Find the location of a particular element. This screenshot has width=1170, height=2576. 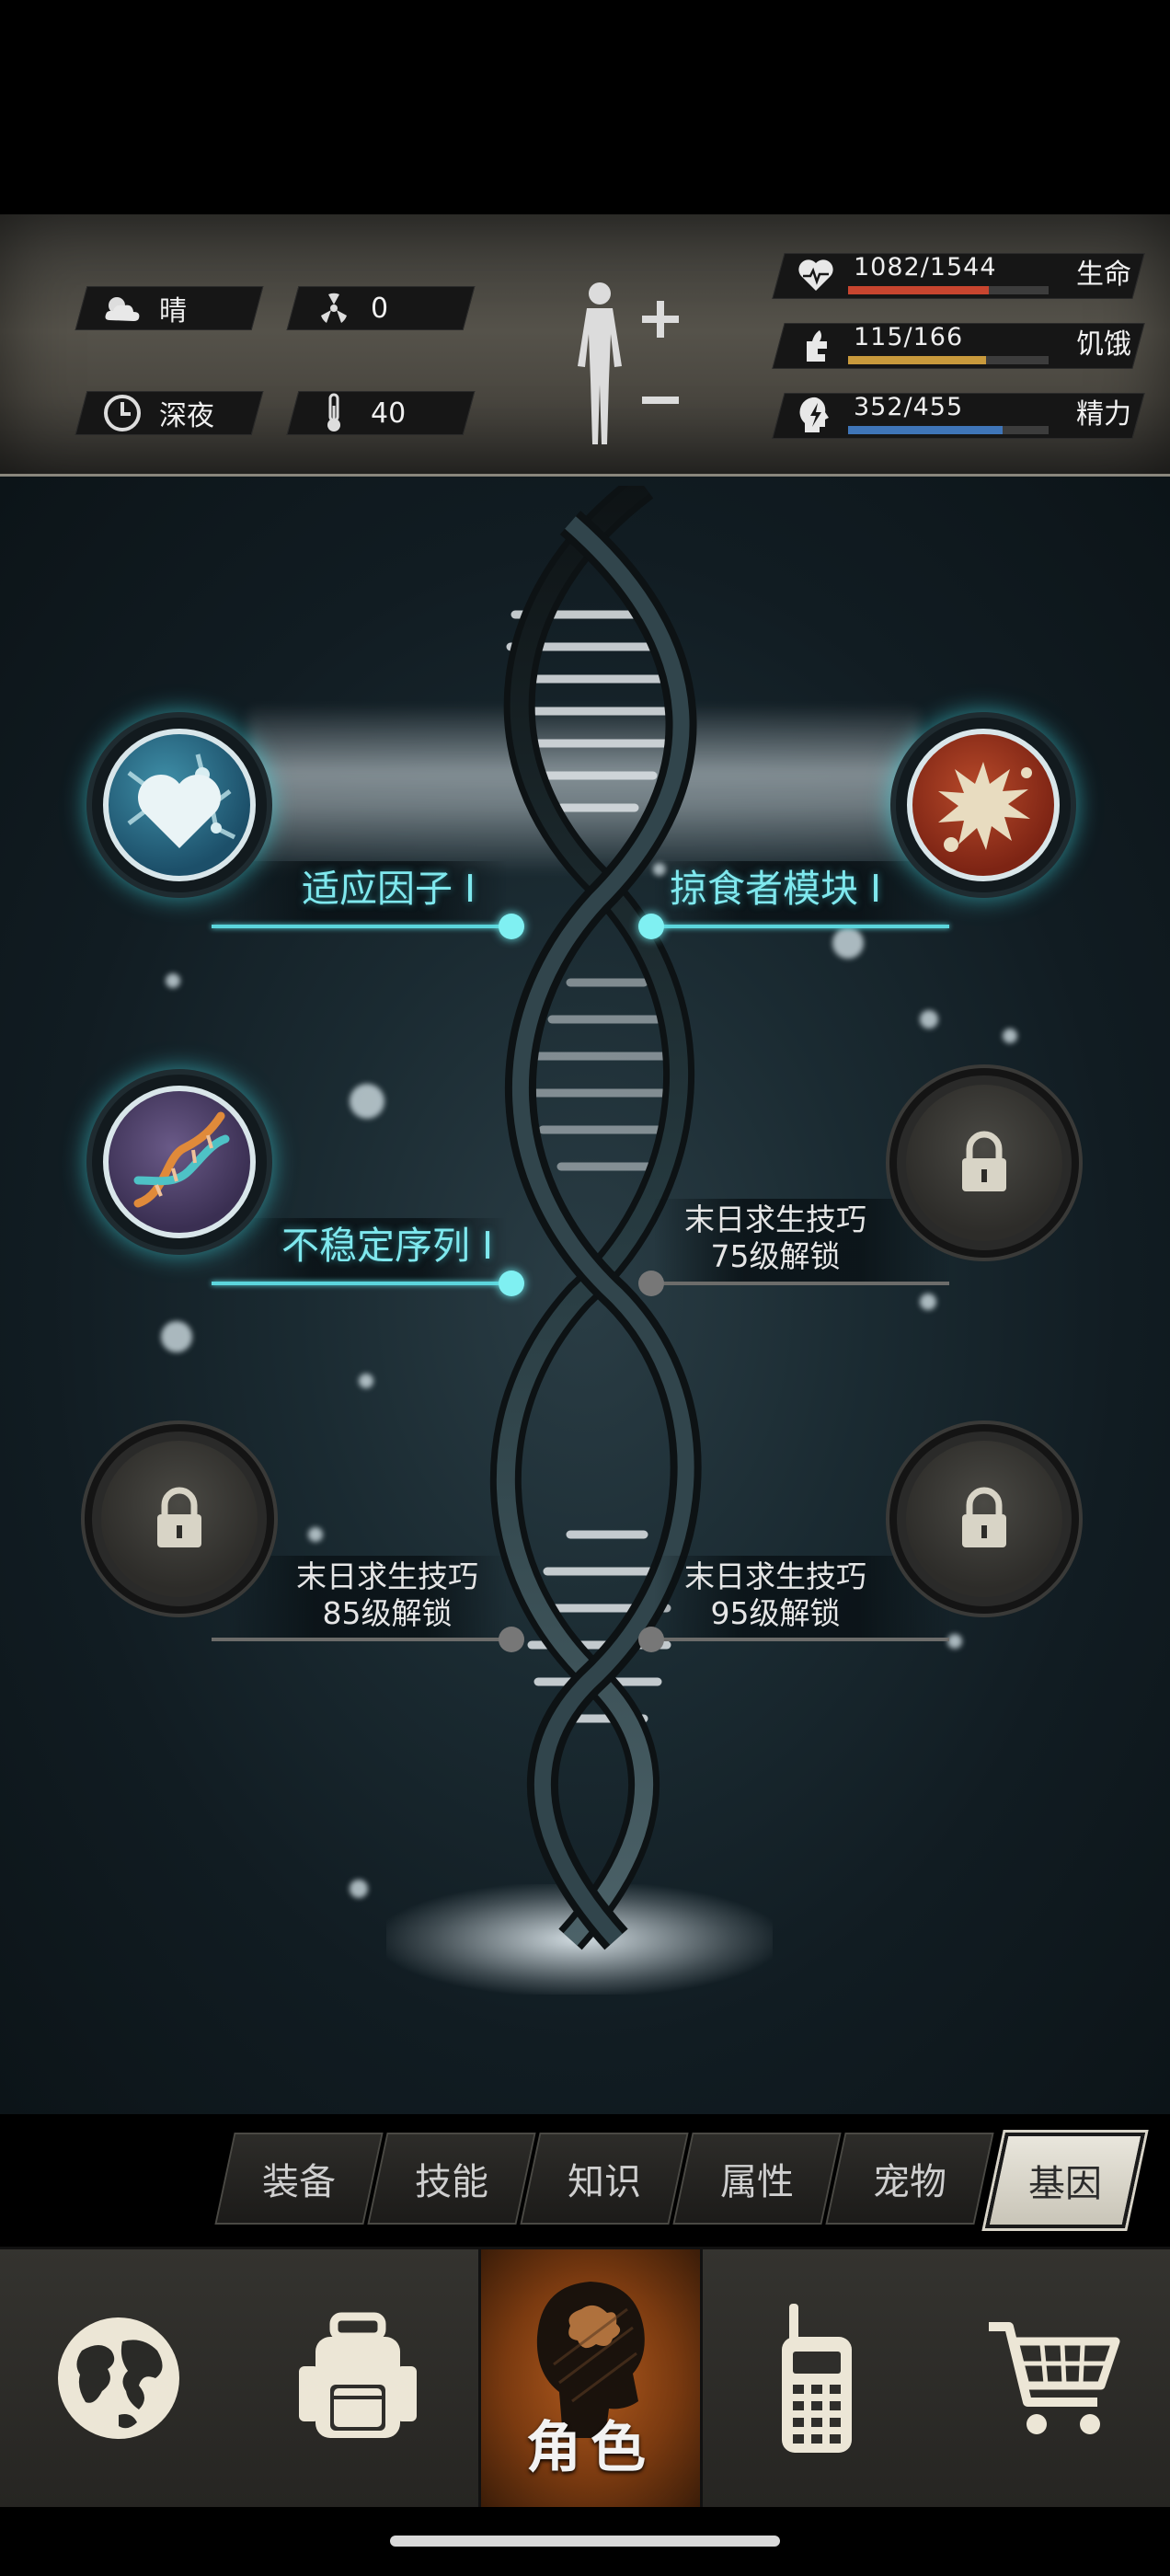

locked-gene-85-button is located at coordinates (179, 1519).